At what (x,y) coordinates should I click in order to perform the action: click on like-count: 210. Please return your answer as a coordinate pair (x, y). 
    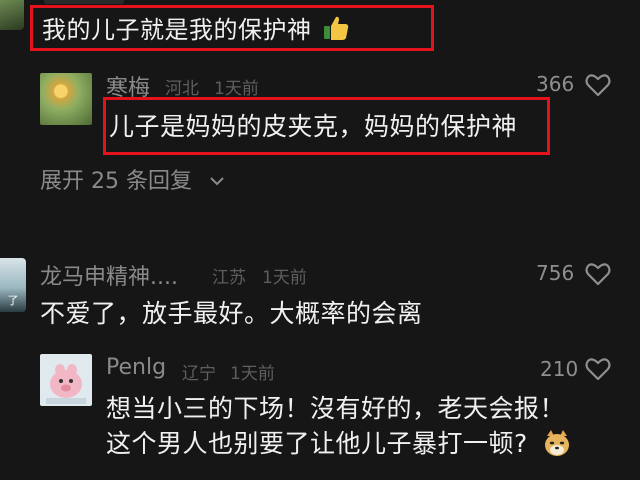
    Looking at the image, I should click on (559, 369).